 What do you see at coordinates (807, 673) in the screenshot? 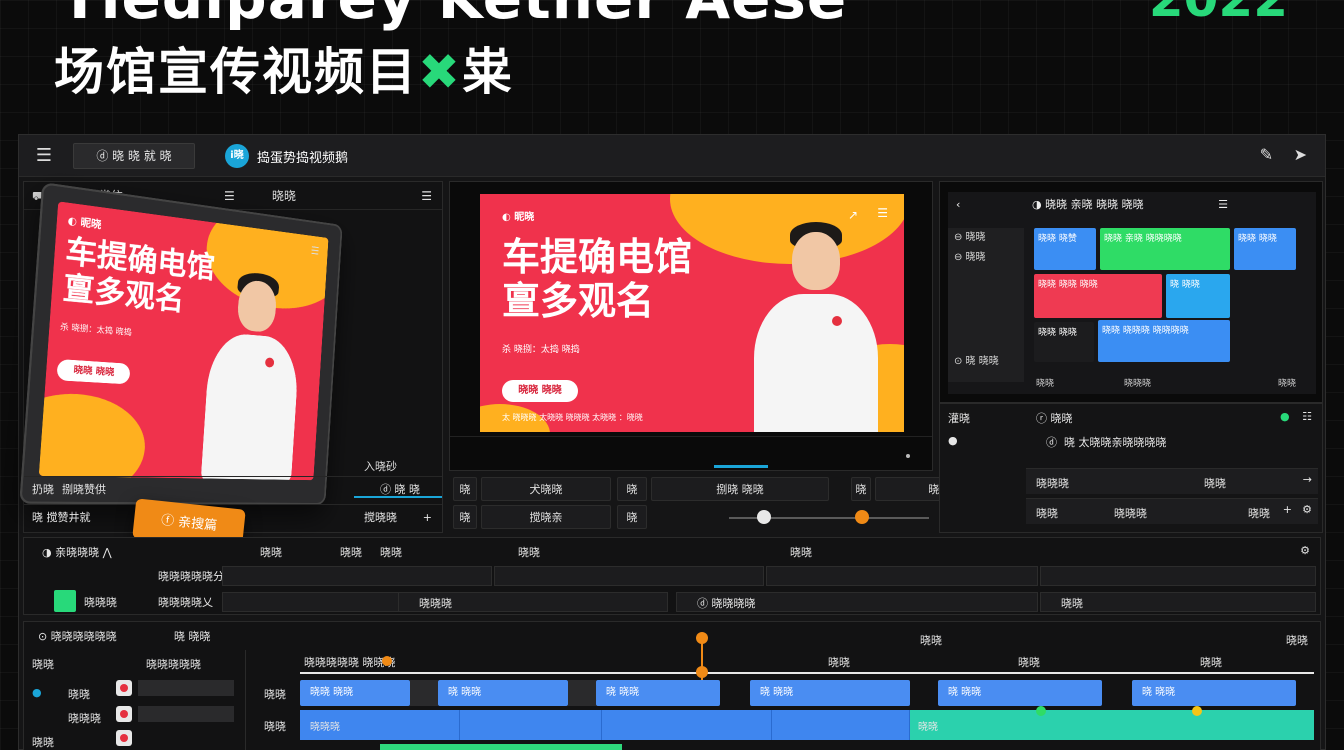
I see `timeline-ruler` at bounding box center [807, 673].